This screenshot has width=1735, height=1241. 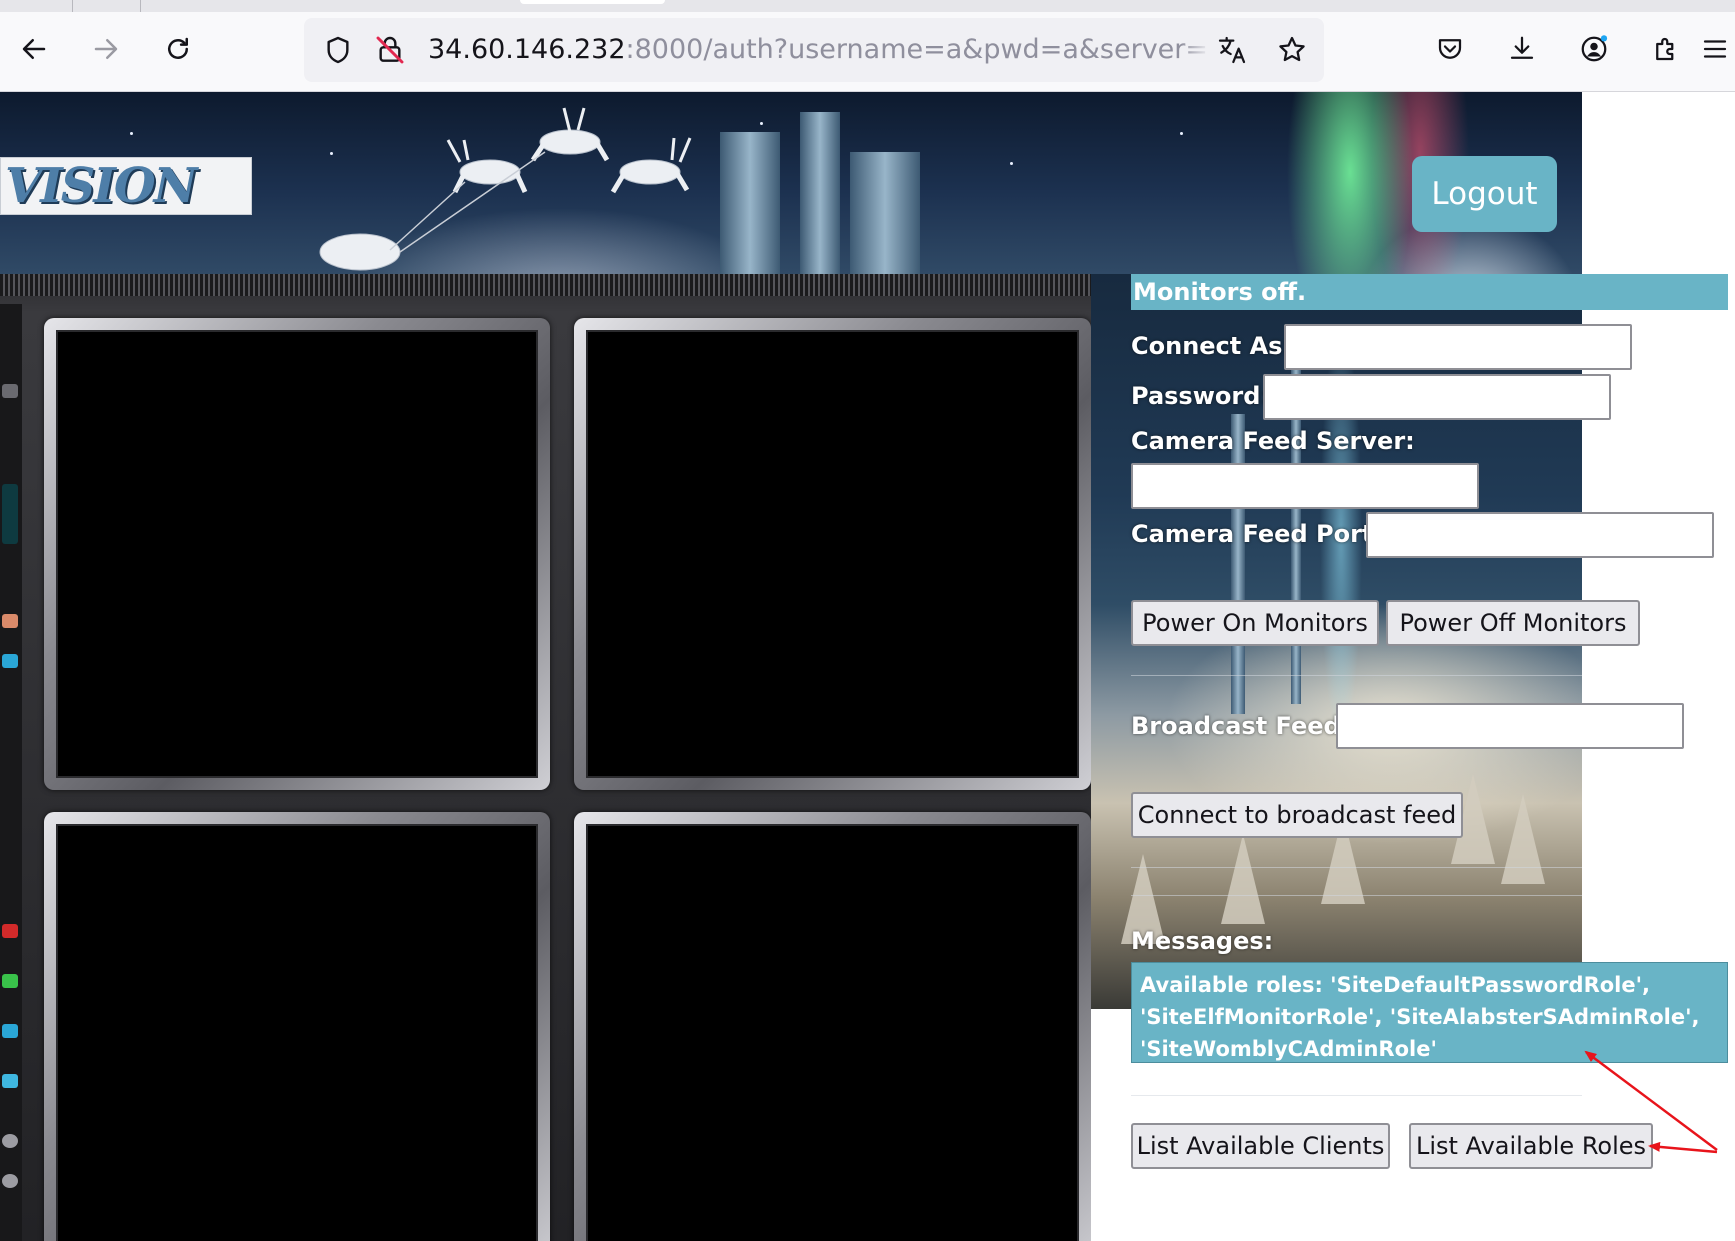 What do you see at coordinates (505, 189) in the screenshot?
I see `reindeer-sleigh-illustration` at bounding box center [505, 189].